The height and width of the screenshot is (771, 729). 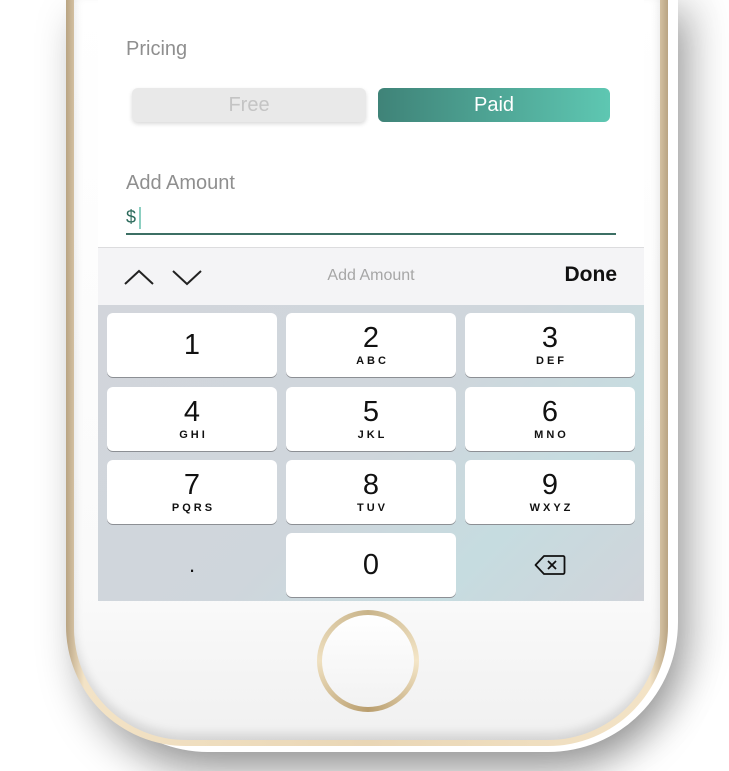 I want to click on key-letters: MNO, so click(x=551, y=435).